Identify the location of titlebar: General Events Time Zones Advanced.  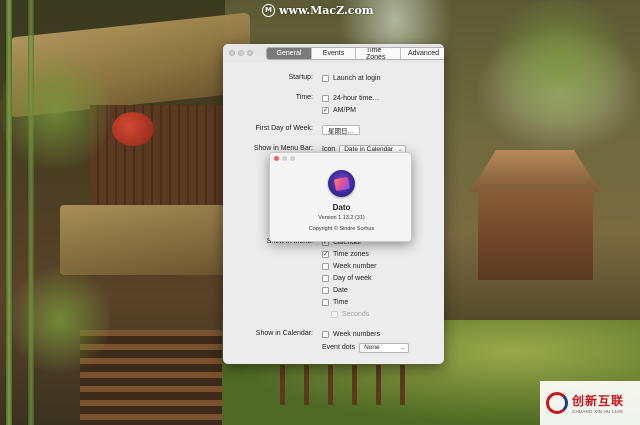
(333, 53).